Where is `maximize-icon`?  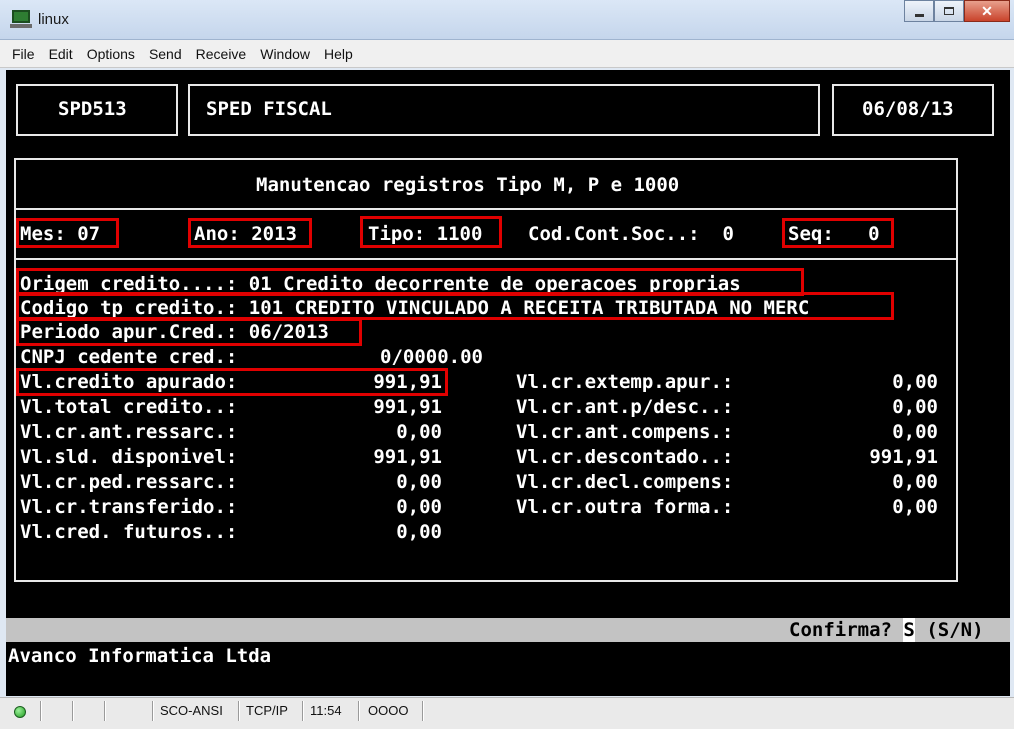 maximize-icon is located at coordinates (949, 11).